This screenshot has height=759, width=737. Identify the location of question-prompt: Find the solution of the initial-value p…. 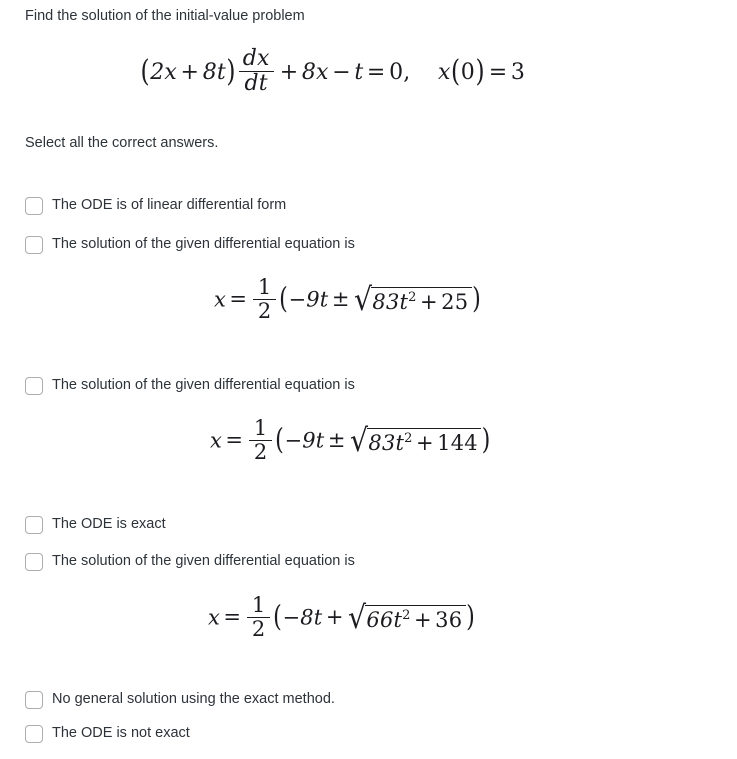
(165, 16).